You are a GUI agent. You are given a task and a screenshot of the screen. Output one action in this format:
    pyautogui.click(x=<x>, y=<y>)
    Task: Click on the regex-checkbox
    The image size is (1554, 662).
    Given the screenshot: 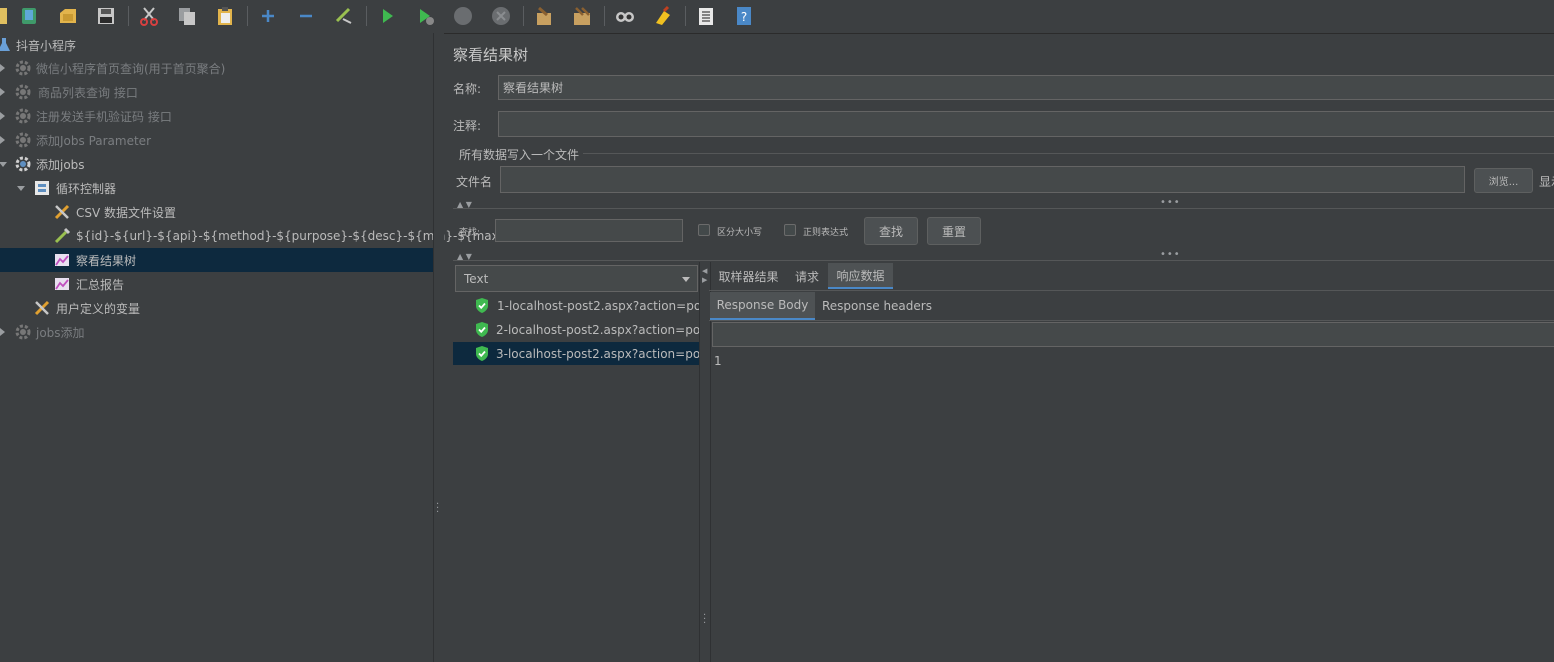 What is the action you would take?
    pyautogui.click(x=790, y=230)
    